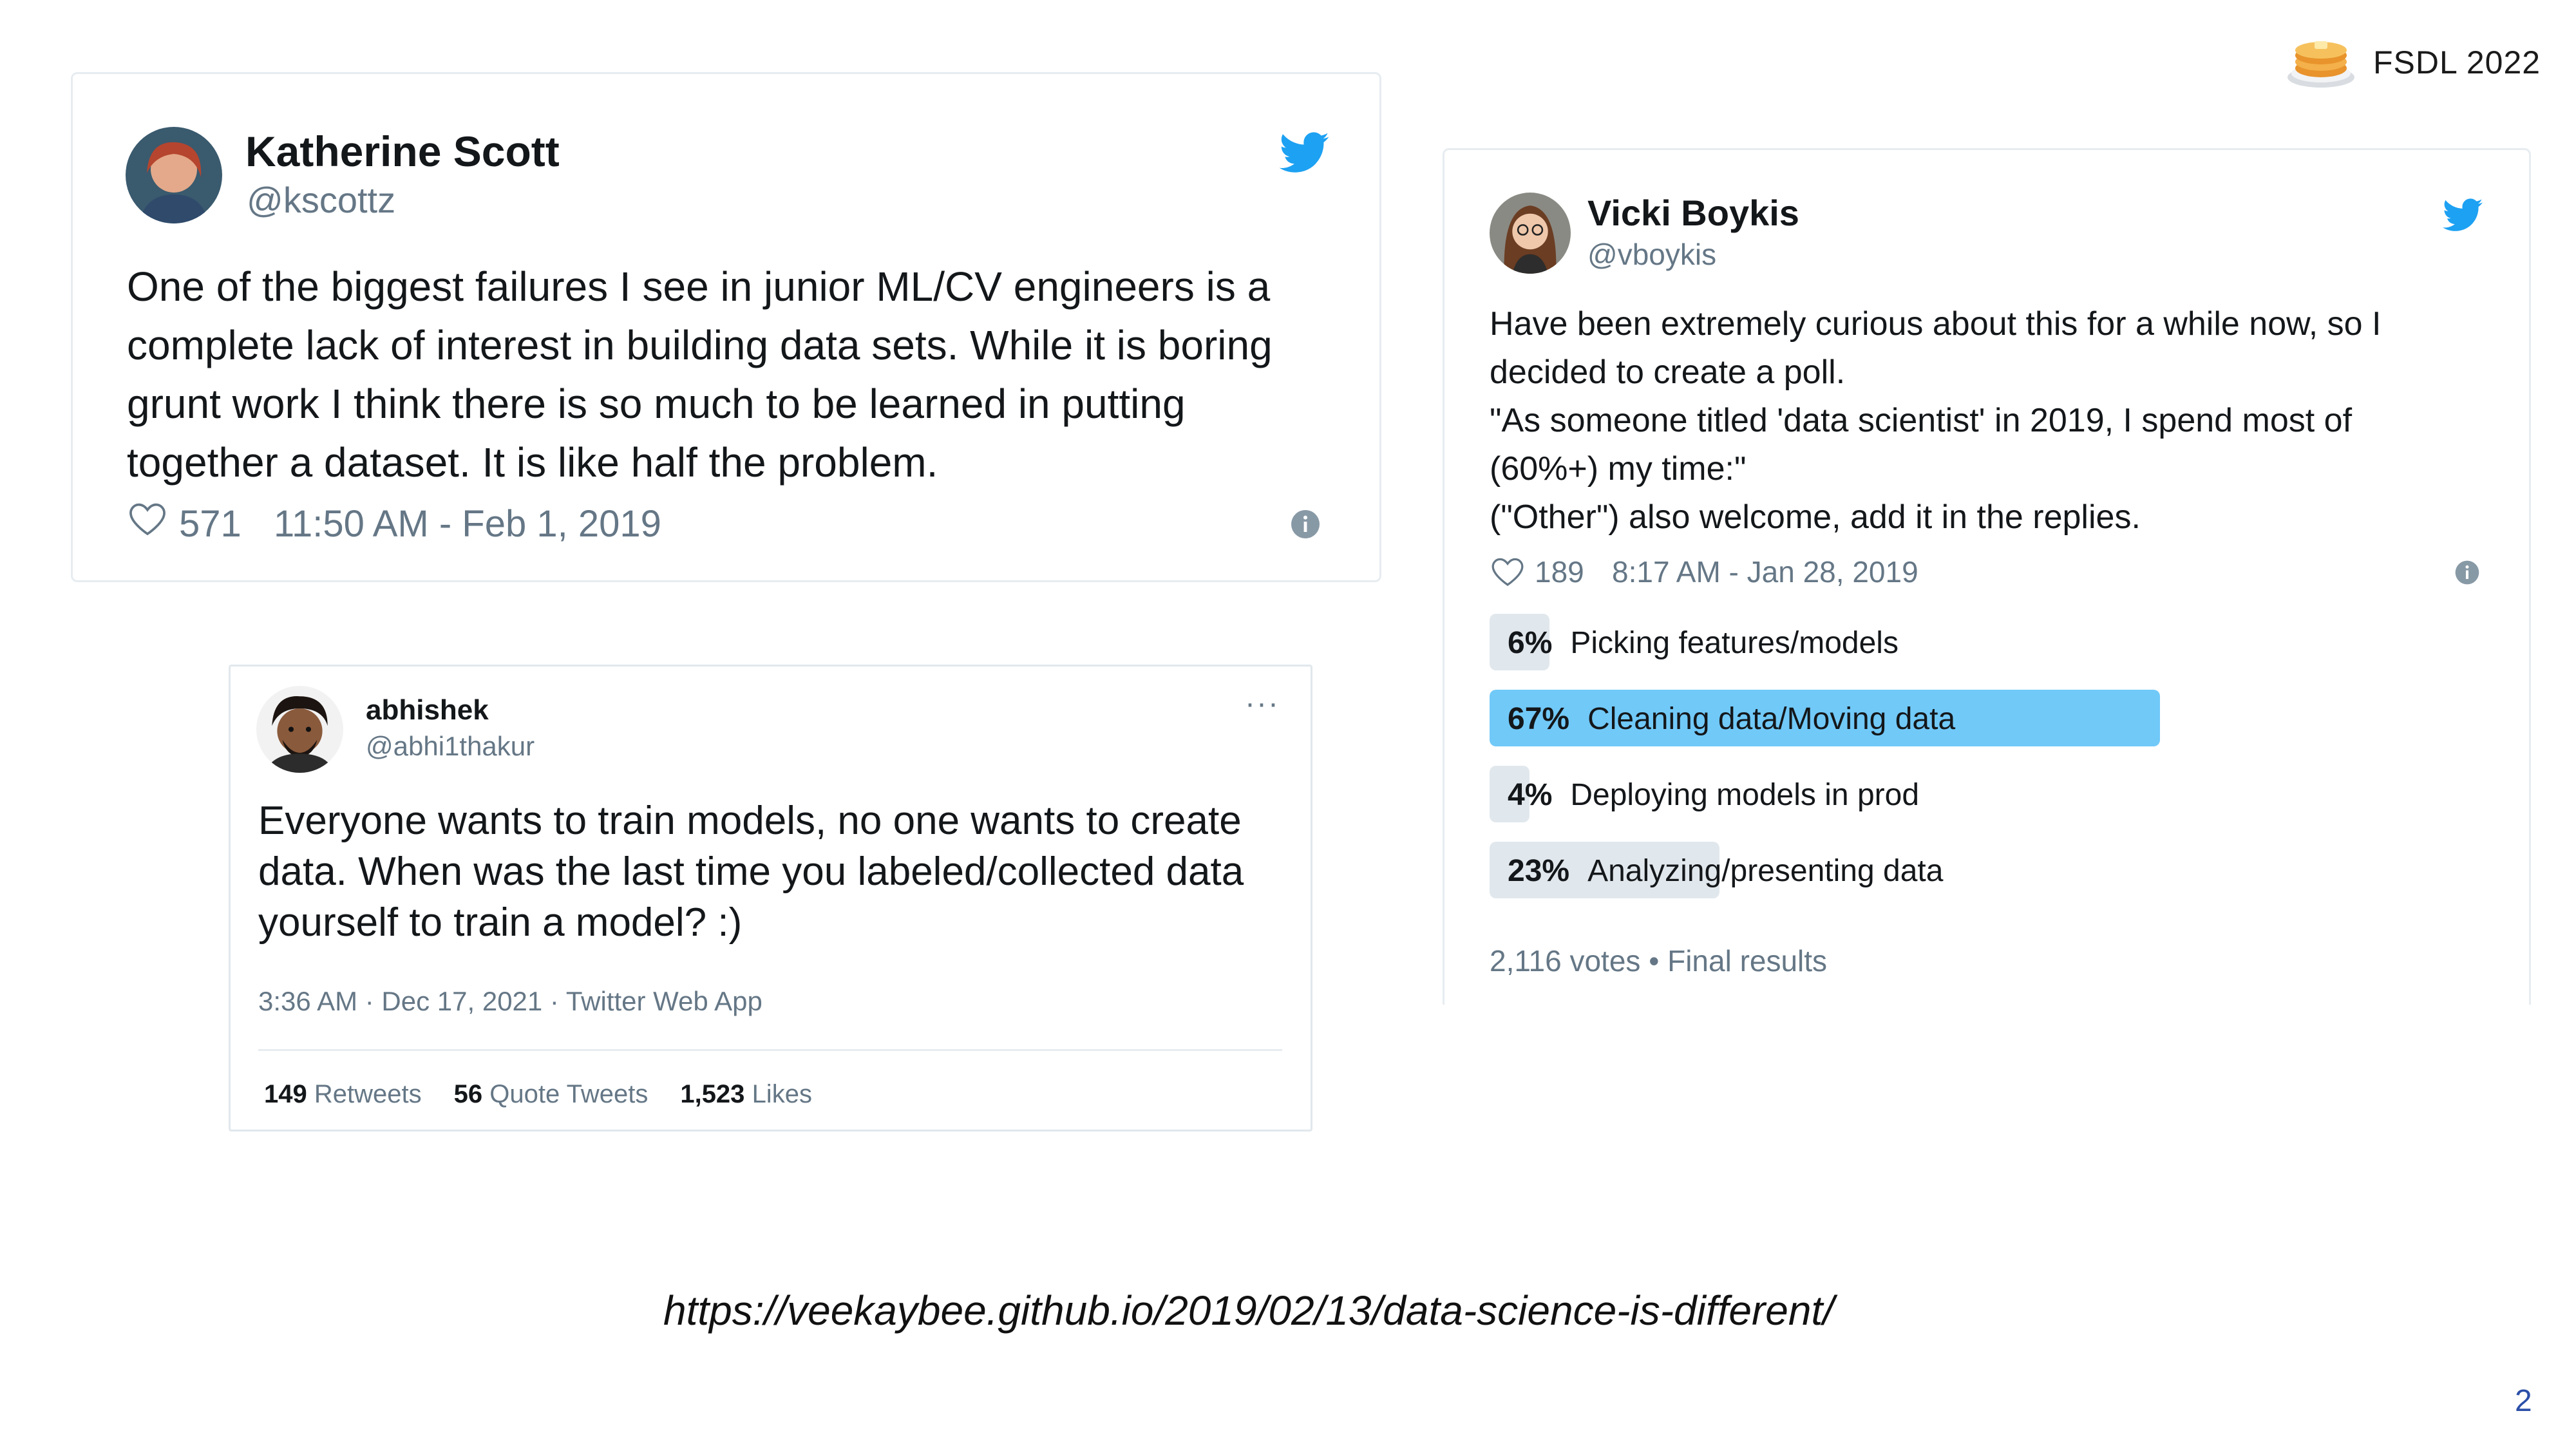 The height and width of the screenshot is (1449, 2576). What do you see at coordinates (2524, 1401) in the screenshot?
I see `page-number: 2` at bounding box center [2524, 1401].